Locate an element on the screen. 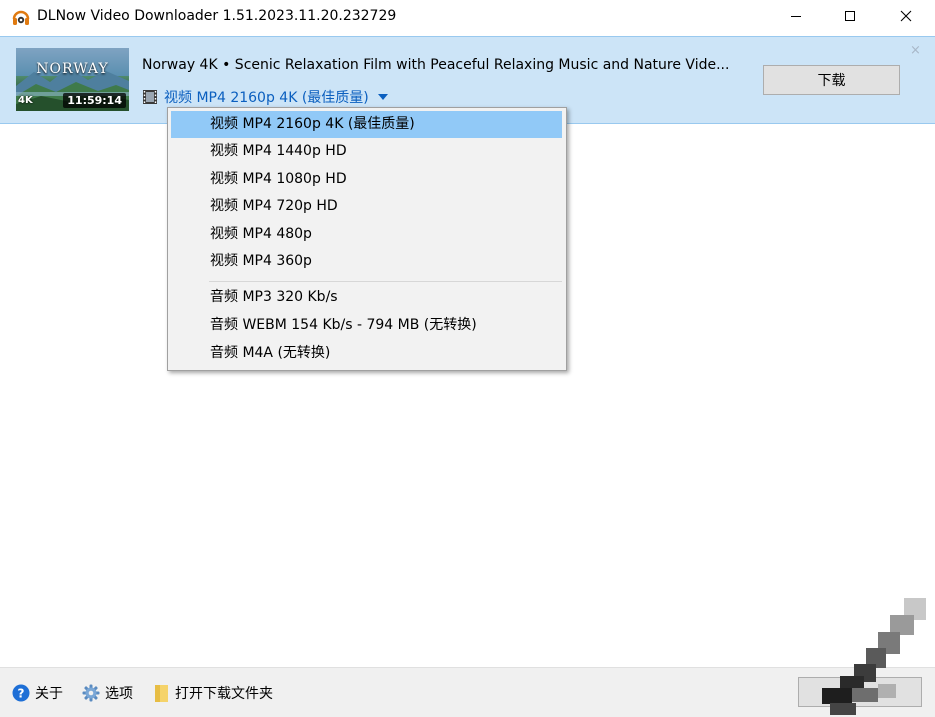  video-thumbnail: NORWAY 4K 11:59:14 is located at coordinates (72, 79).